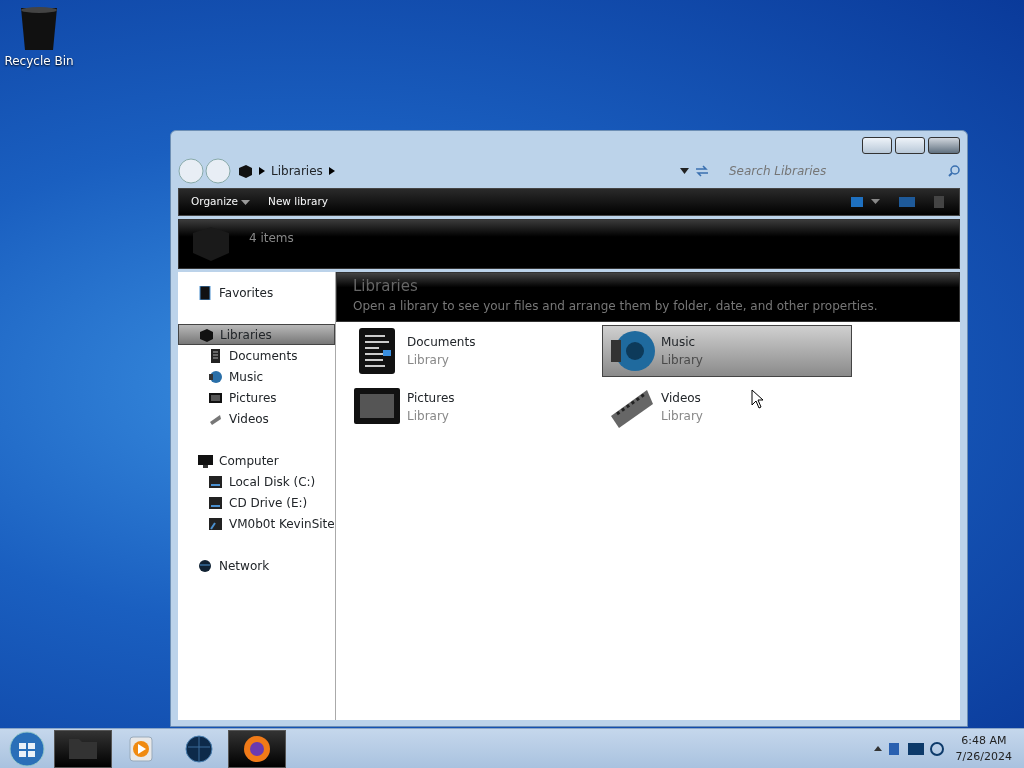 The width and height of the screenshot is (1024, 768). Describe the element at coordinates (215, 355) in the screenshot. I see `document-icon` at that location.